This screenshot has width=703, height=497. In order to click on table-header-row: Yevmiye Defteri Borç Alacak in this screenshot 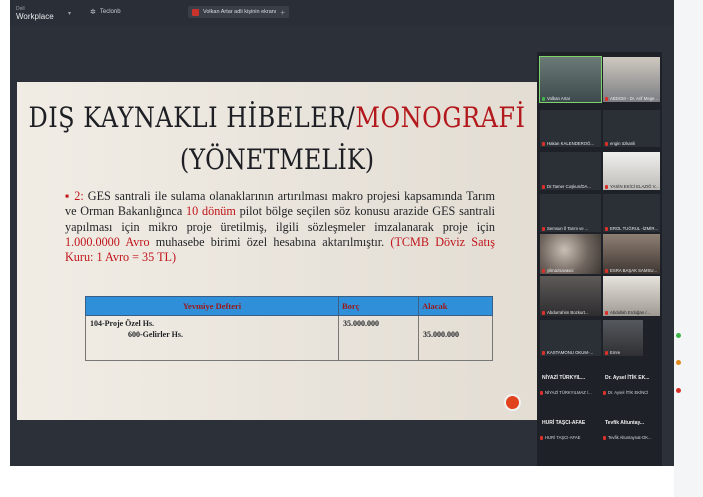, I will do `click(289, 306)`.